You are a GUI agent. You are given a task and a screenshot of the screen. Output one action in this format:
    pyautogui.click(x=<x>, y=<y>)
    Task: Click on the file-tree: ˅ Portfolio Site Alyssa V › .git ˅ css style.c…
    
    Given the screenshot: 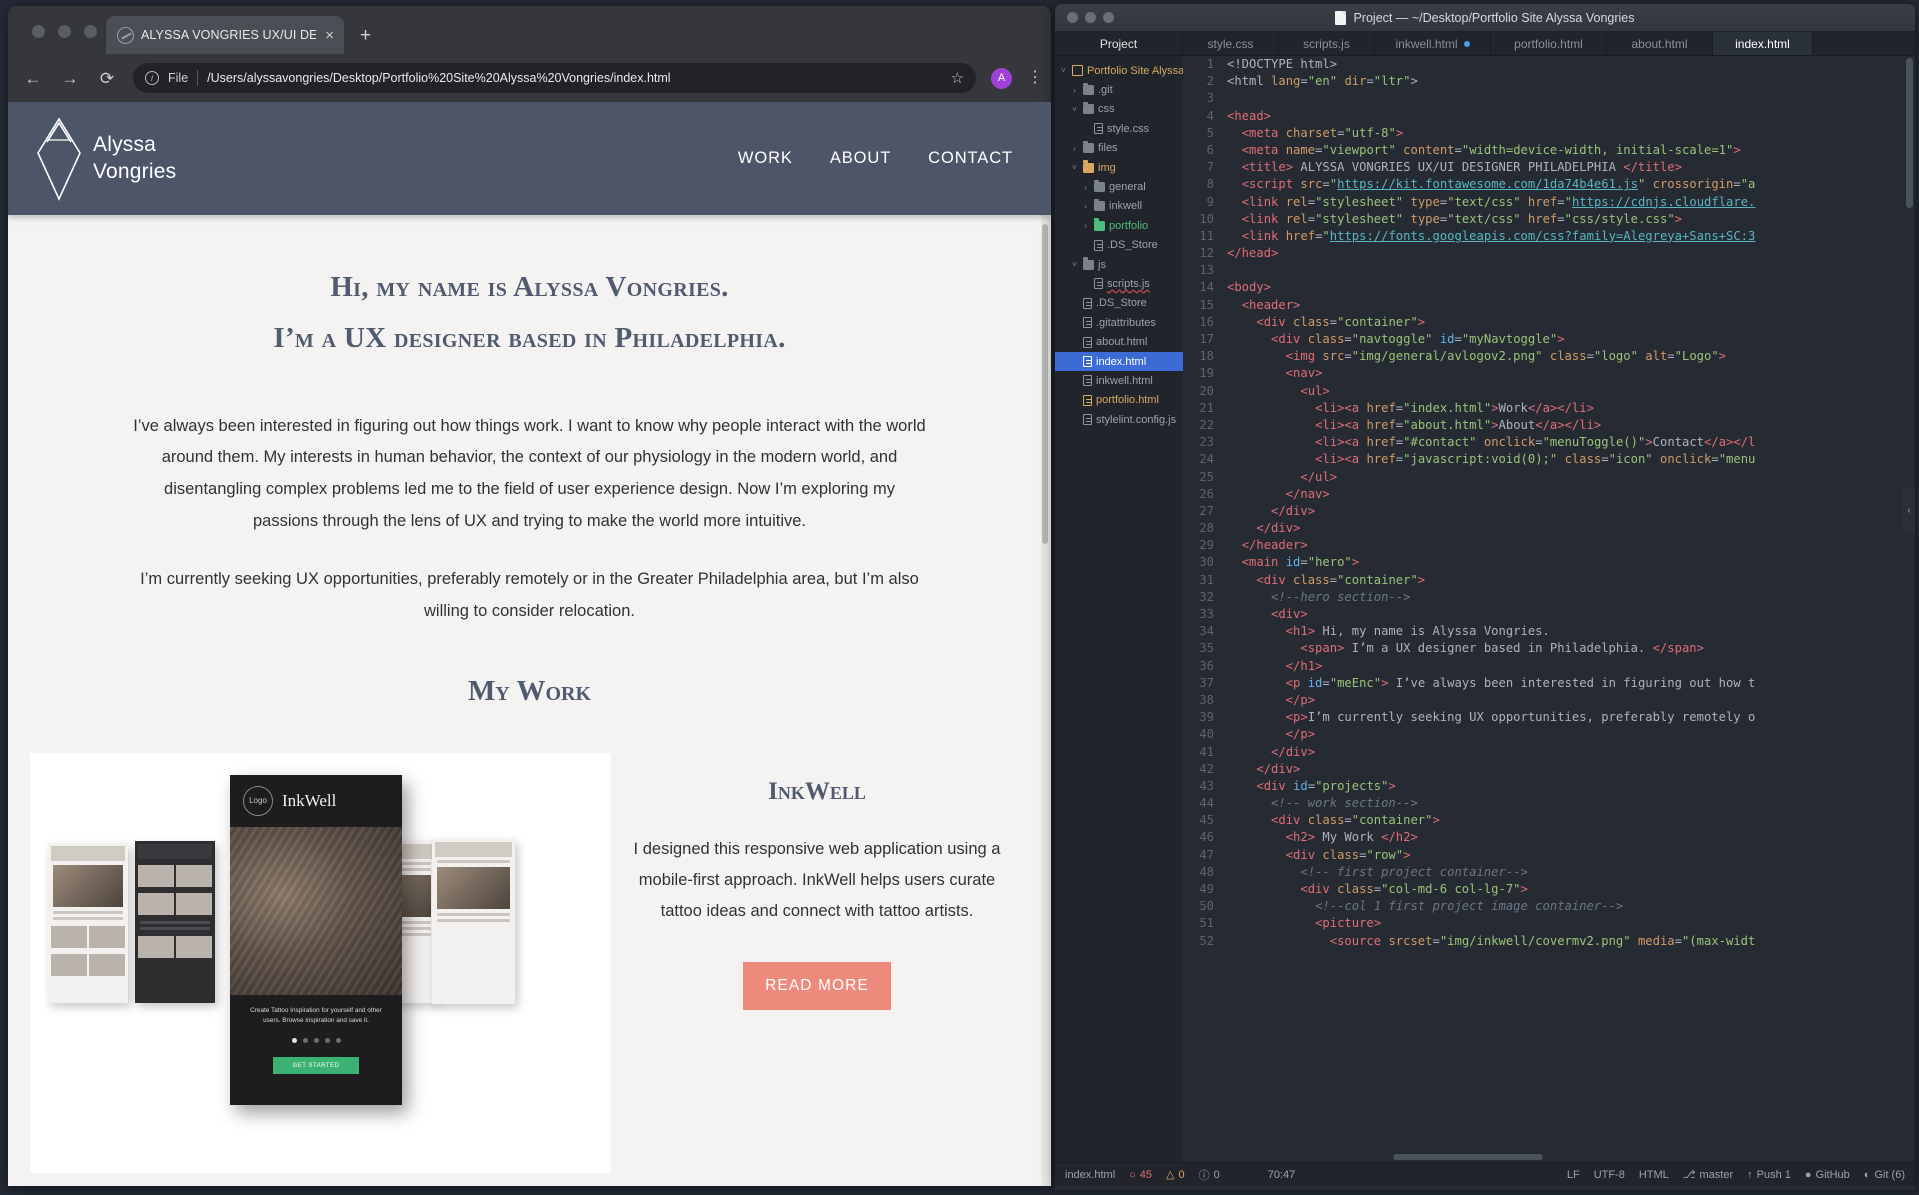 What is the action you would take?
    pyautogui.click(x=1125, y=609)
    